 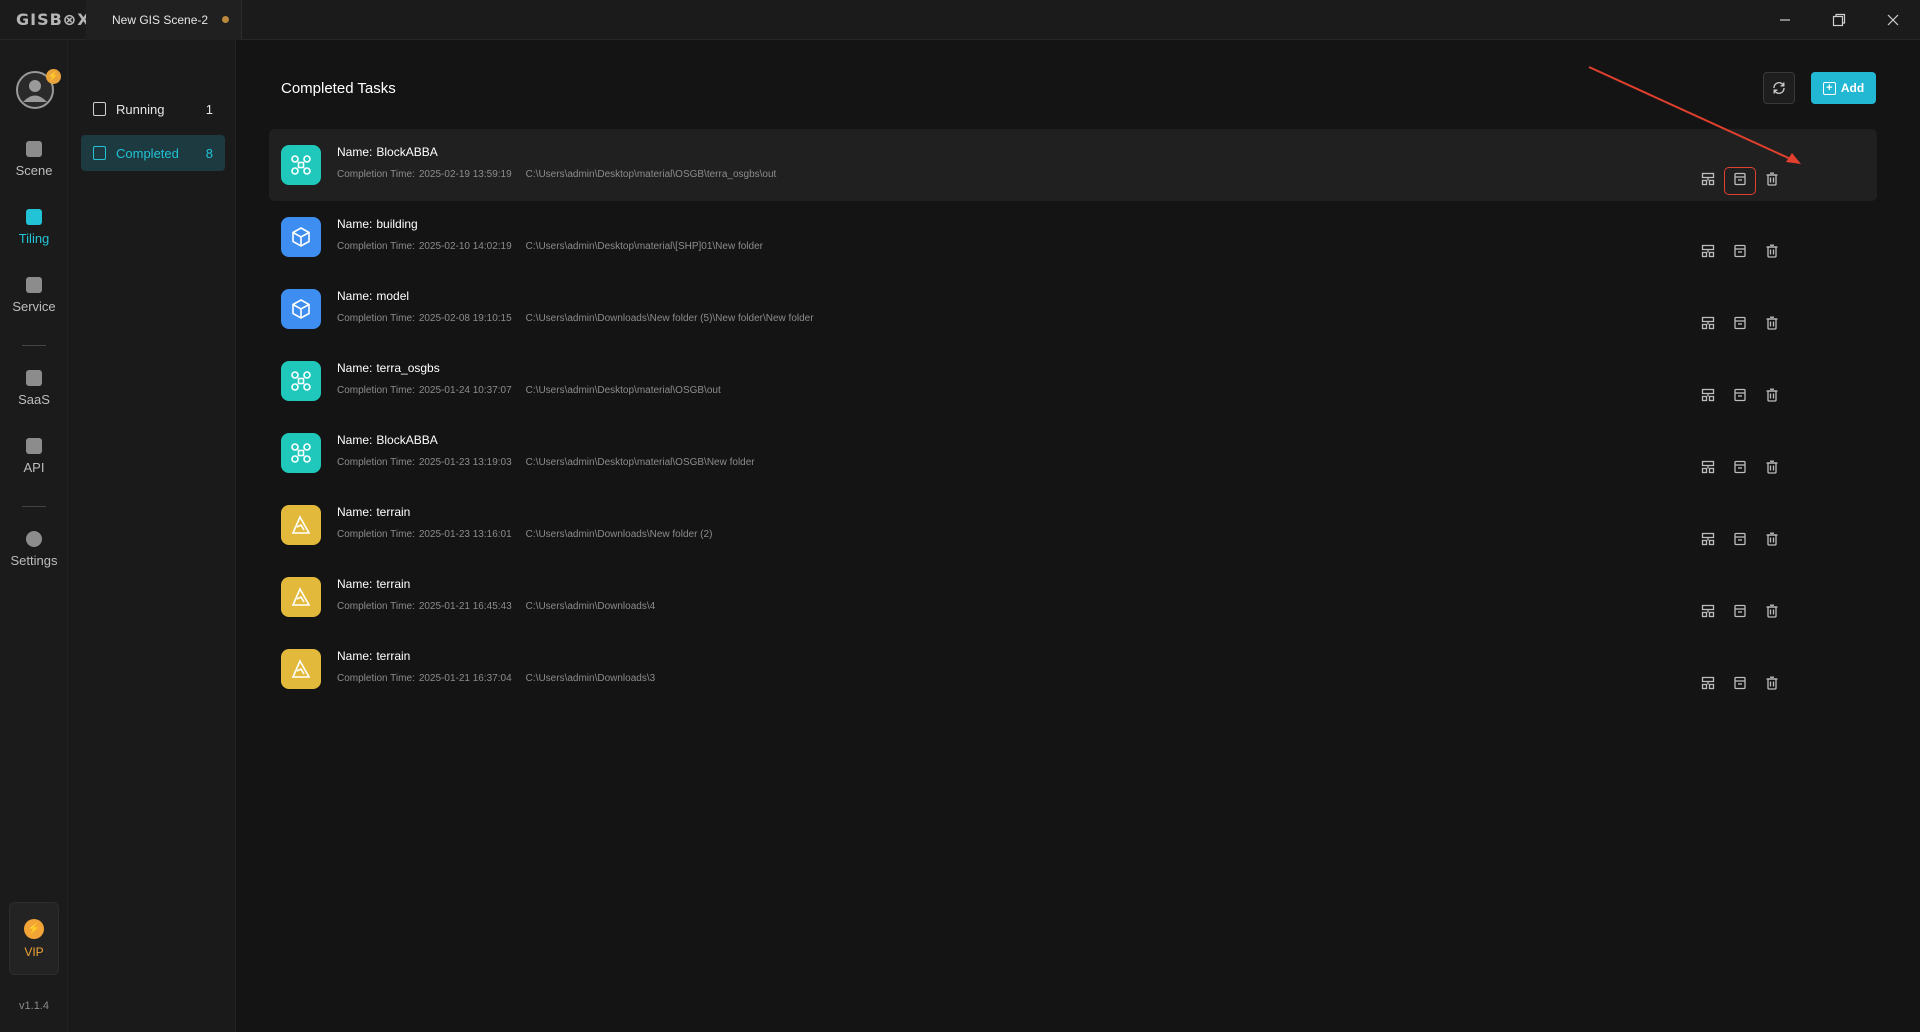 I want to click on nav-saas: SaaS, so click(x=34, y=398).